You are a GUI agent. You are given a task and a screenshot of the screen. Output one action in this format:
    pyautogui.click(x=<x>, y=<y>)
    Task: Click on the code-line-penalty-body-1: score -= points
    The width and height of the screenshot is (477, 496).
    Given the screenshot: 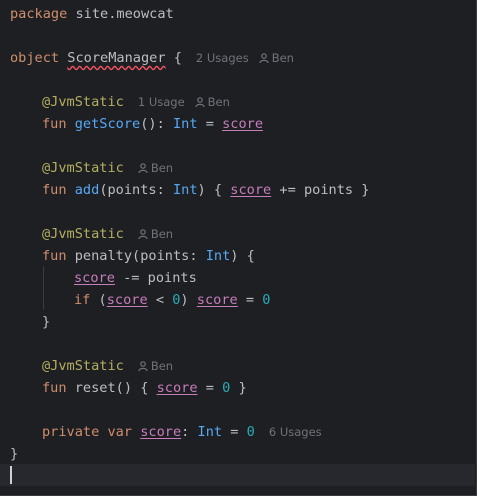 What is the action you would take?
    pyautogui.click(x=135, y=278)
    